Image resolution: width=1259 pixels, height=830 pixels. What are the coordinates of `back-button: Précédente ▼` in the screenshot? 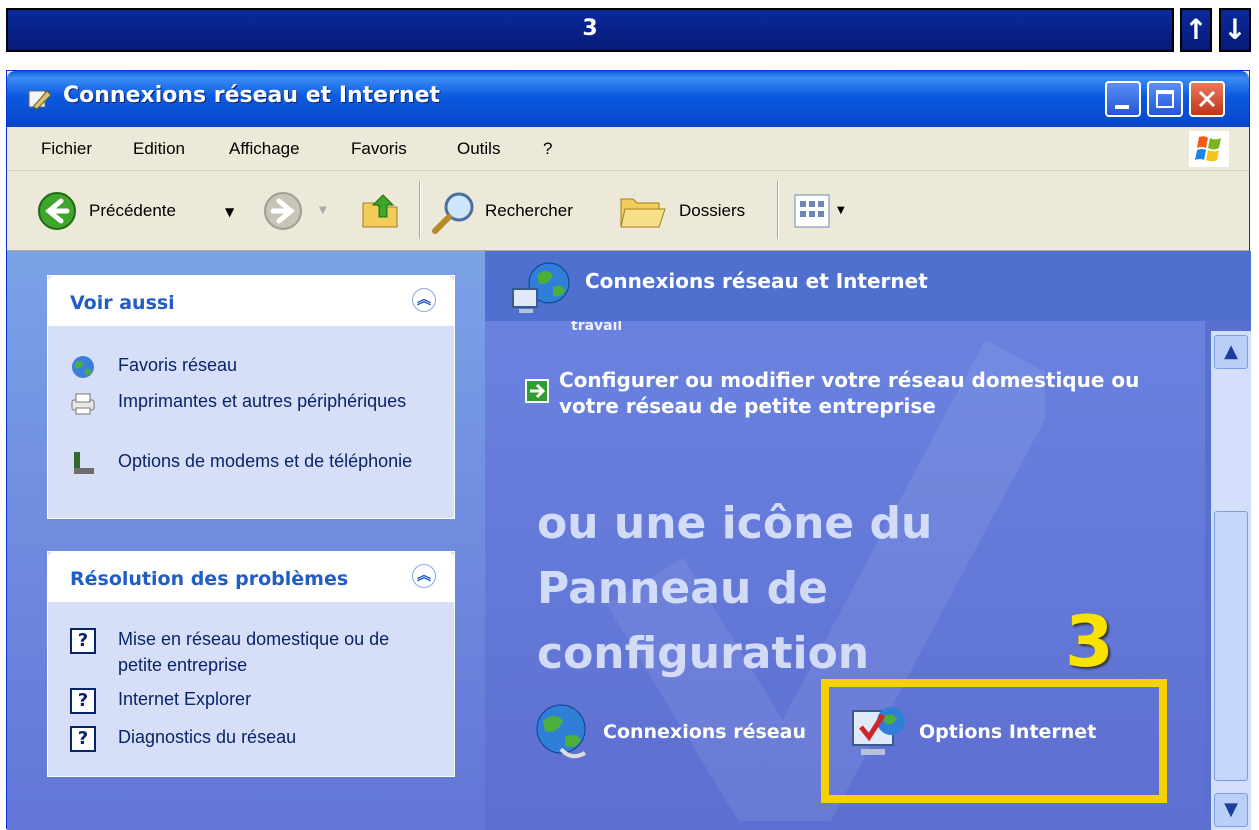 It's located at (142, 211).